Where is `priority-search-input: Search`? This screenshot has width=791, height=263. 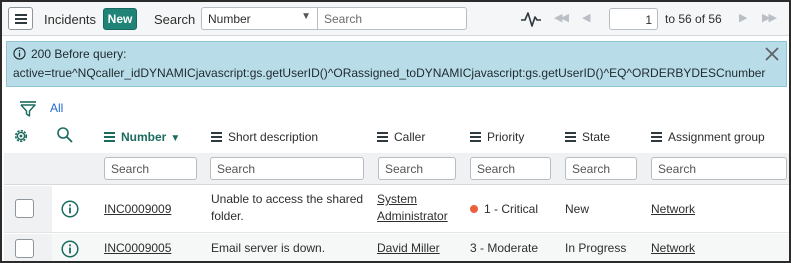
priority-search-input: Search is located at coordinates (510, 168).